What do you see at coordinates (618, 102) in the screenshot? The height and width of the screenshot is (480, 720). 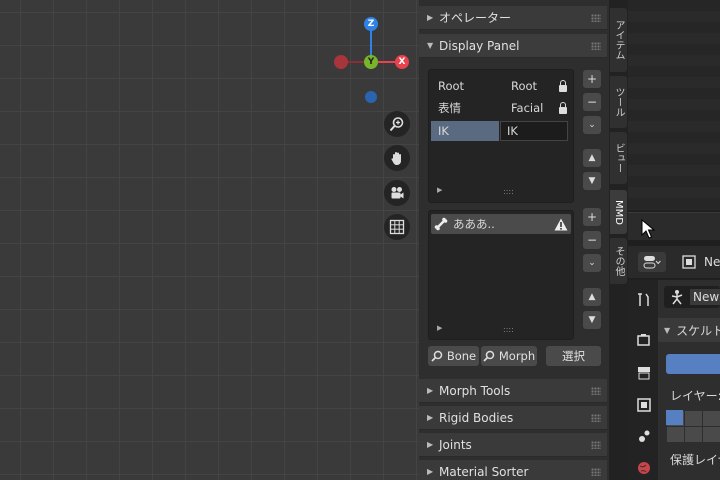 I see `tab-tool: ツール` at bounding box center [618, 102].